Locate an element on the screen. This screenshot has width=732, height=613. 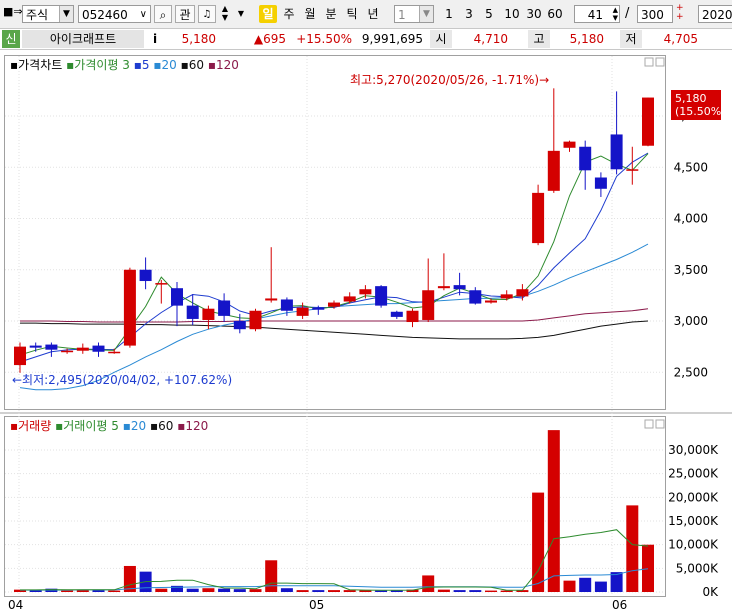
search-icon: ⌕ is located at coordinates (163, 14).